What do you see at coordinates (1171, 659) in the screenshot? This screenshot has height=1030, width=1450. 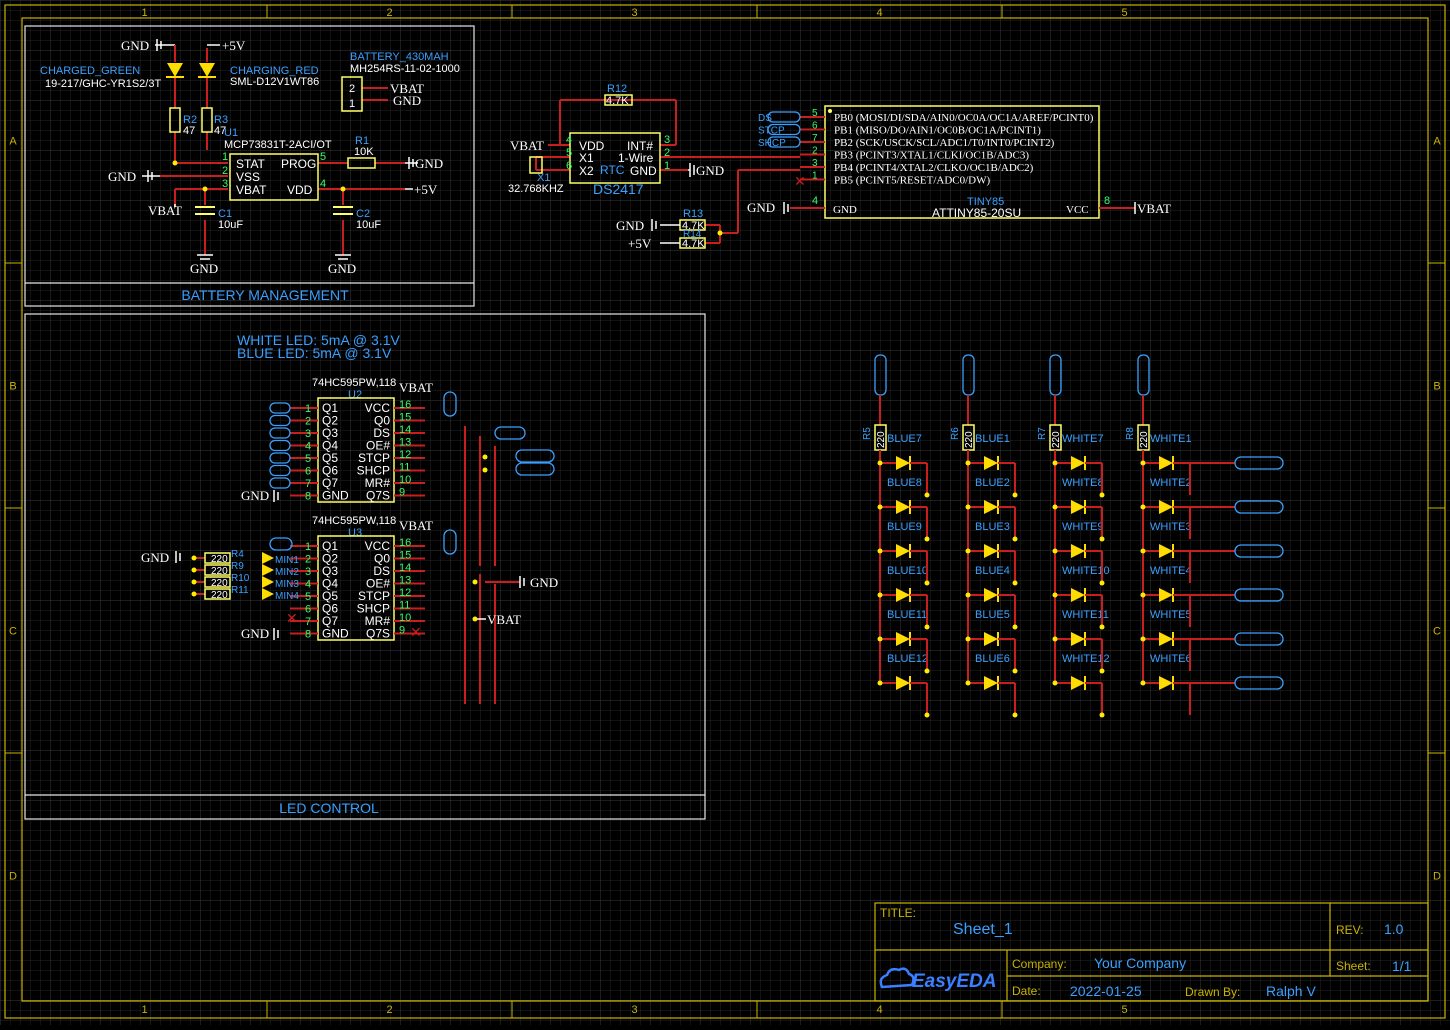 I see `led-label: WHITE6` at bounding box center [1171, 659].